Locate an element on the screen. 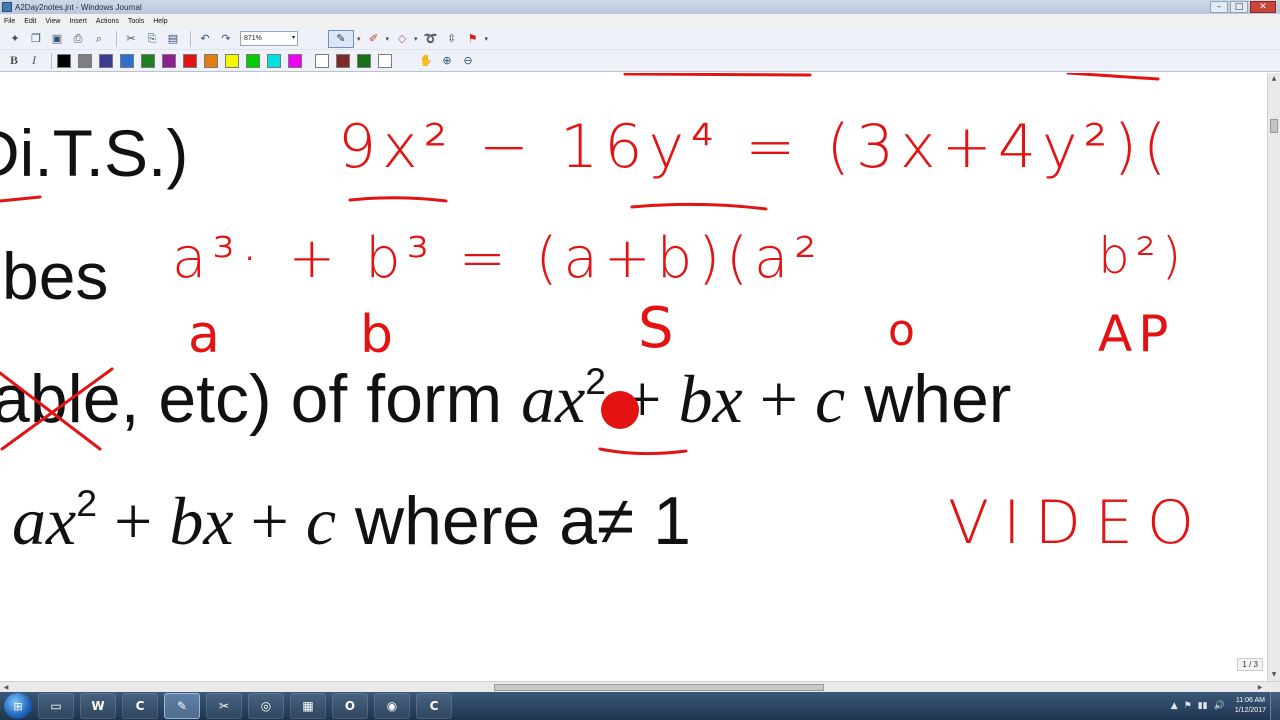 This screenshot has height=720, width=1280. zoom-in-icon: ⊕ is located at coordinates (447, 60).